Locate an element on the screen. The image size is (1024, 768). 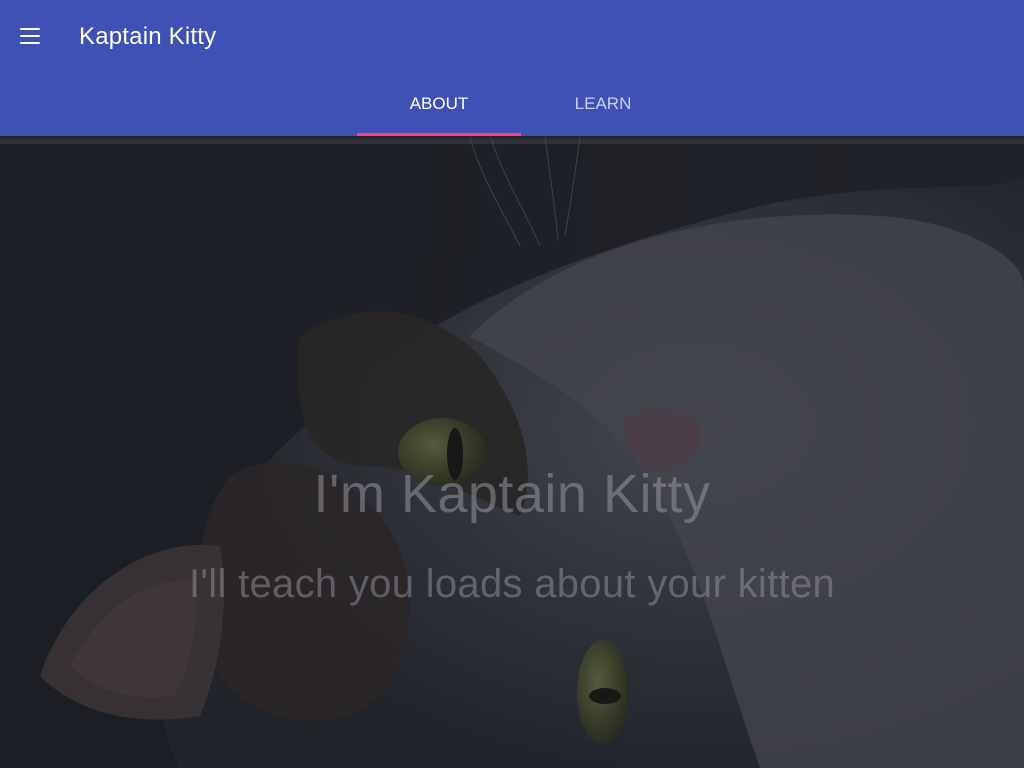
tab-active-indicator is located at coordinates (439, 134).